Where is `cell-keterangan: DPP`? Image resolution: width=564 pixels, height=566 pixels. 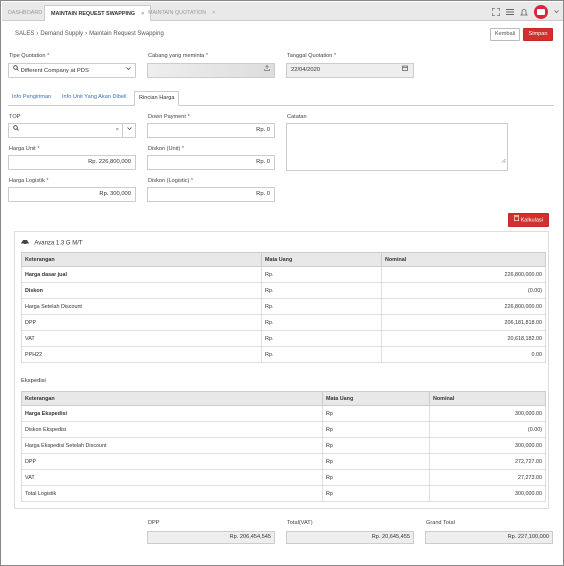
cell-keterangan: DPP is located at coordinates (172, 461).